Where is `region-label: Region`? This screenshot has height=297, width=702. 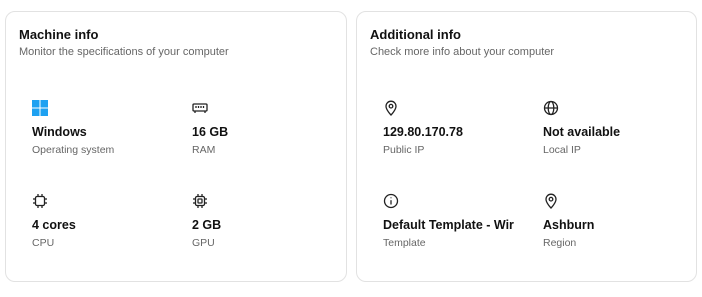 region-label: Region is located at coordinates (560, 243).